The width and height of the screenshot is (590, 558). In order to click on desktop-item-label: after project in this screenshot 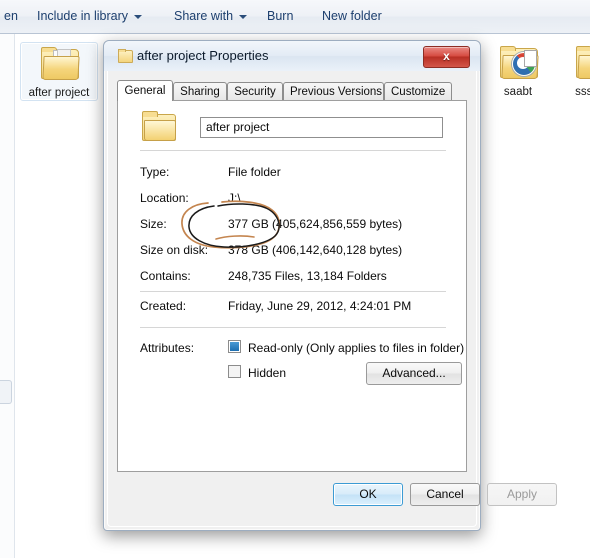, I will do `click(59, 93)`.